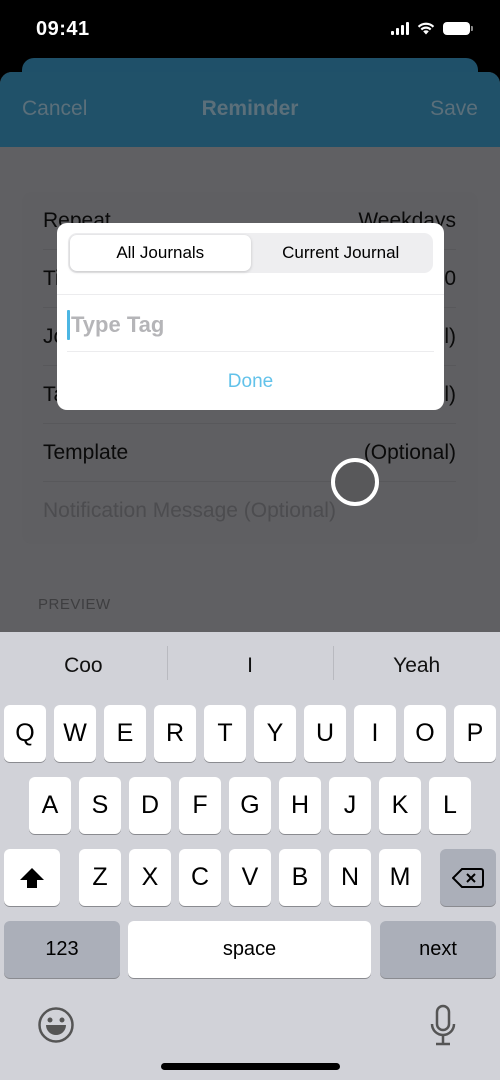  I want to click on suggestion-2: I, so click(250, 663).